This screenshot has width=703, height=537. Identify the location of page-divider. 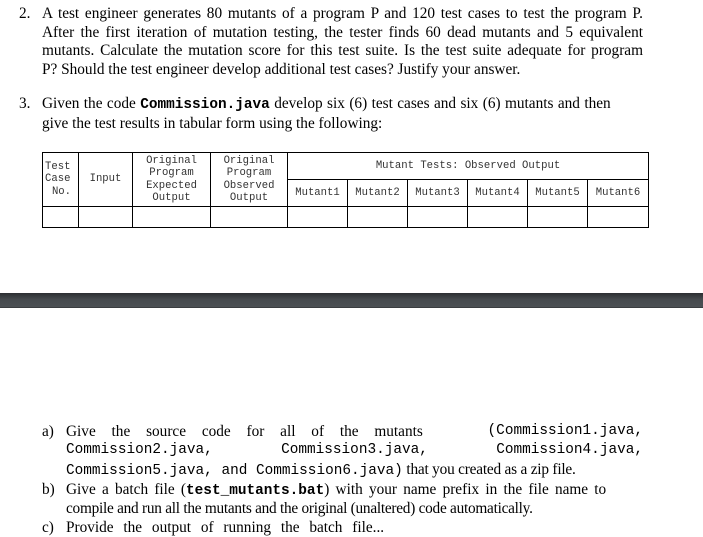
(351, 300).